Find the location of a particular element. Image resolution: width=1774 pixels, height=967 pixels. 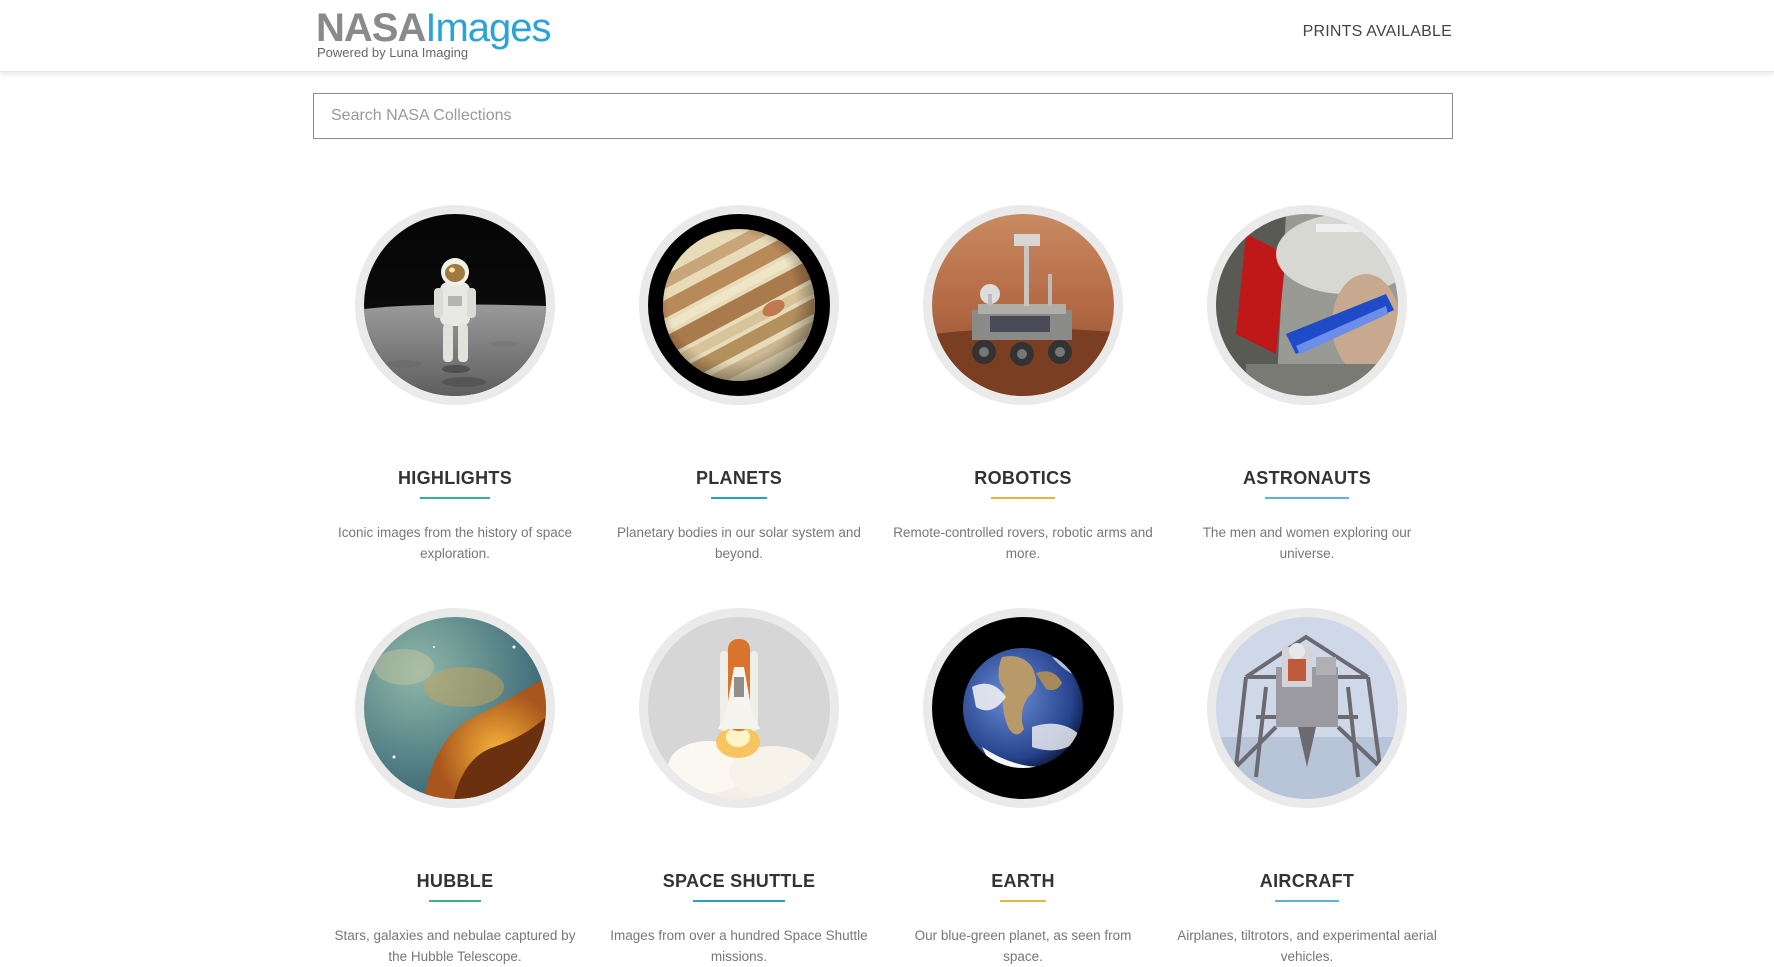

logo-nasa-text: NASA is located at coordinates (371, 28).